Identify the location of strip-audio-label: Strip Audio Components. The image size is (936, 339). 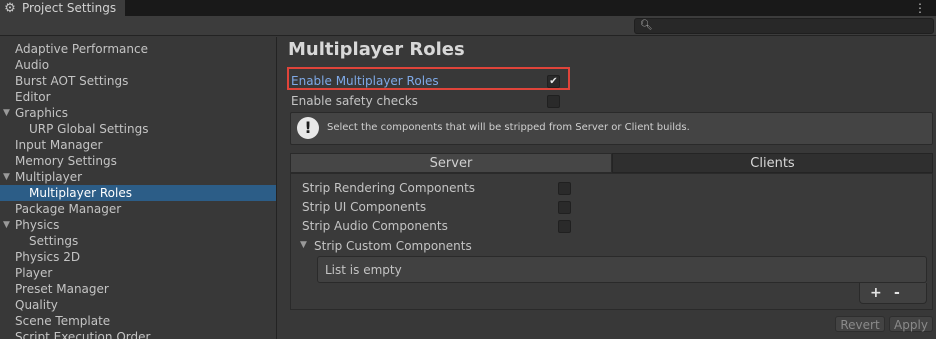
(375, 226).